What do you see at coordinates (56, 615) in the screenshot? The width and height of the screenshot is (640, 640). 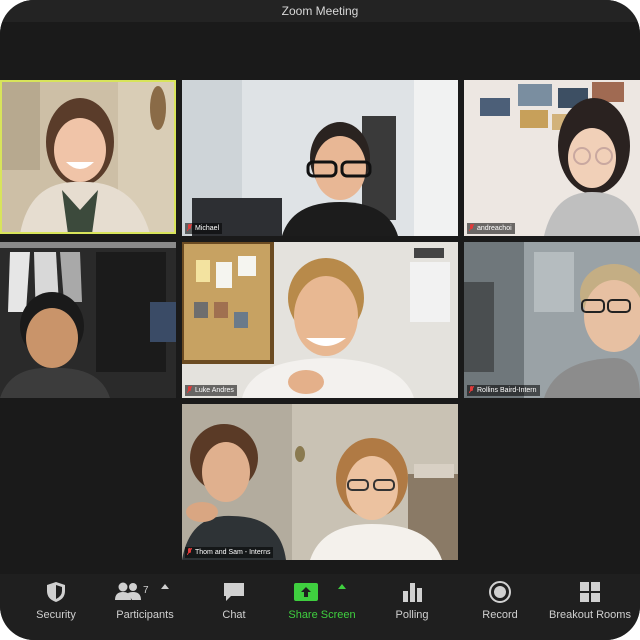 I see `security-label: Security` at bounding box center [56, 615].